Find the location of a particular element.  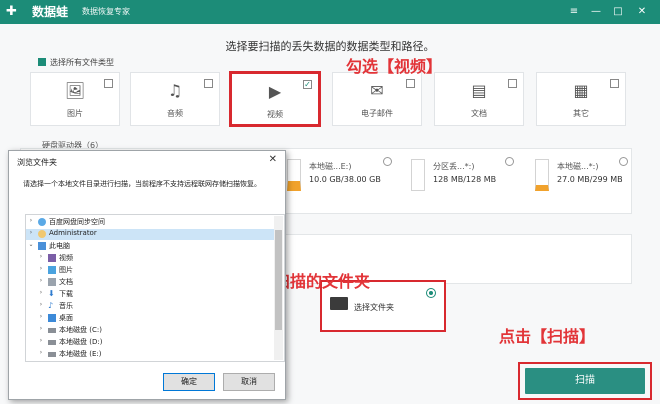

select-all-checkbox is located at coordinates (42, 62).